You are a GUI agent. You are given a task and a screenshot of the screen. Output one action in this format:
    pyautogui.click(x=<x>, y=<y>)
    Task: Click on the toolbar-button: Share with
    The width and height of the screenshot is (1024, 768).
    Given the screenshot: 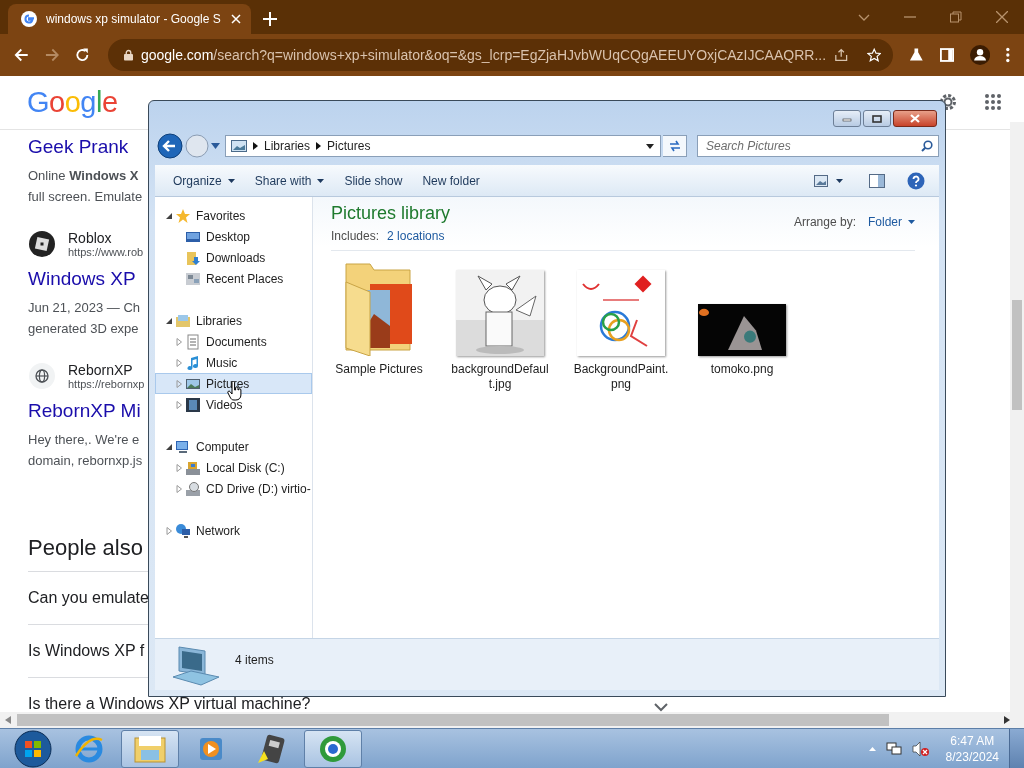 What is the action you would take?
    pyautogui.click(x=291, y=180)
    